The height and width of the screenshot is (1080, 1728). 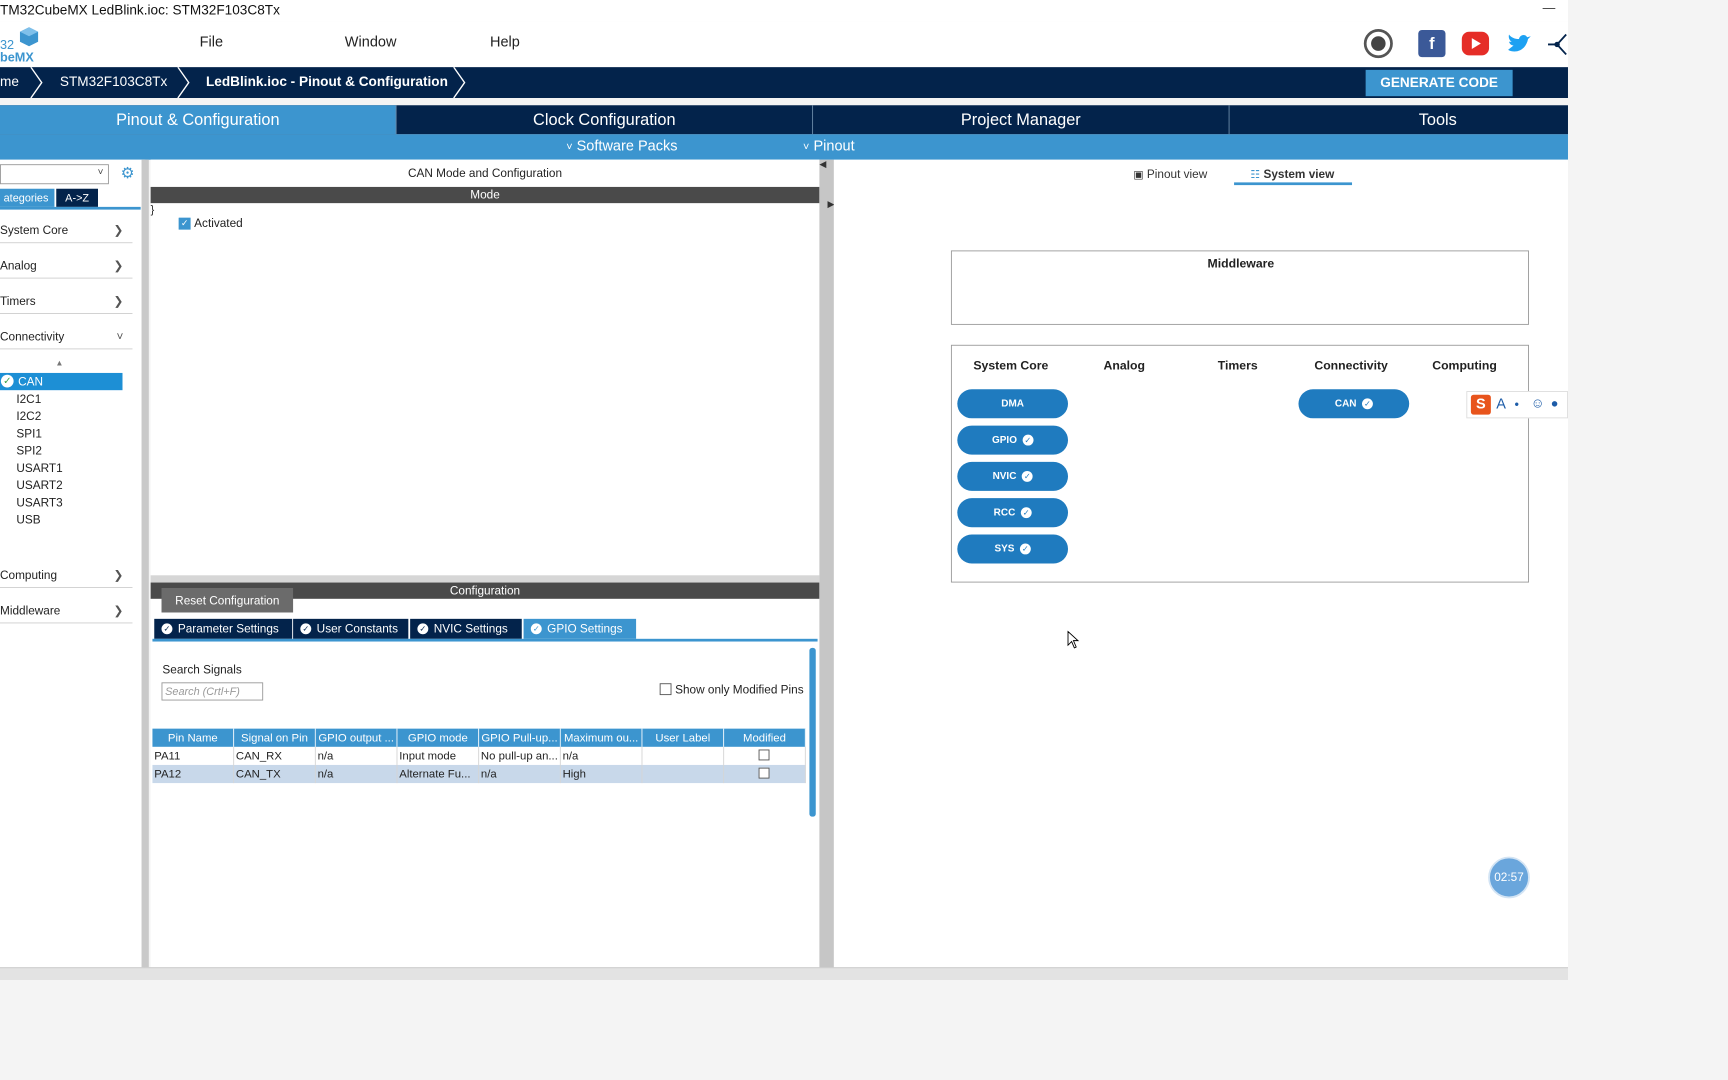 I want to click on column-pin-name: Pin Name, so click(x=193, y=737).